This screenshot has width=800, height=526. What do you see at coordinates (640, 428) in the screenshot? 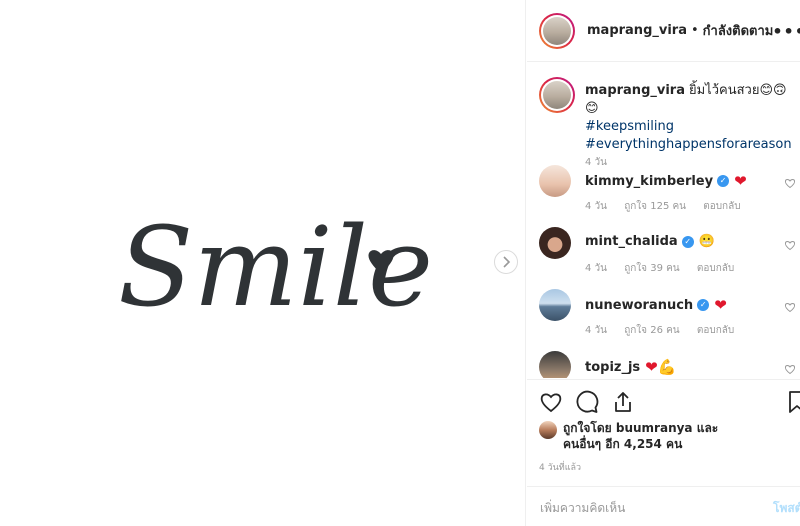
I see `liked-by-line-1: ถูกใจโดย buumranya และ` at bounding box center [640, 428].